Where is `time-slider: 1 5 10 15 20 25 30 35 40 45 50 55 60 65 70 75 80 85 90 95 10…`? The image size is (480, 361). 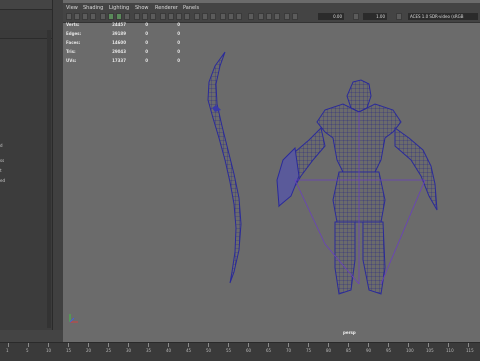 time-slider: 1 5 10 15 20 25 30 35 40 45 50 55 60 65 70 75 80 85 90 95 10… is located at coordinates (240, 351).